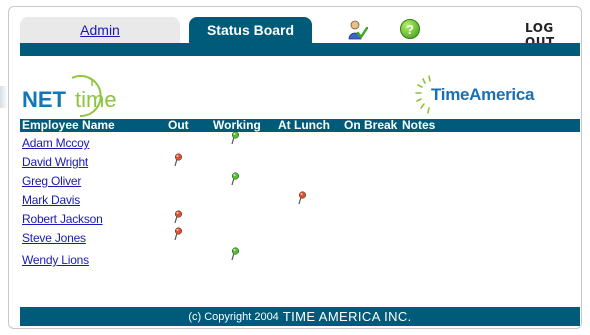  I want to click on nettime-logo-net: NET, so click(44, 99).